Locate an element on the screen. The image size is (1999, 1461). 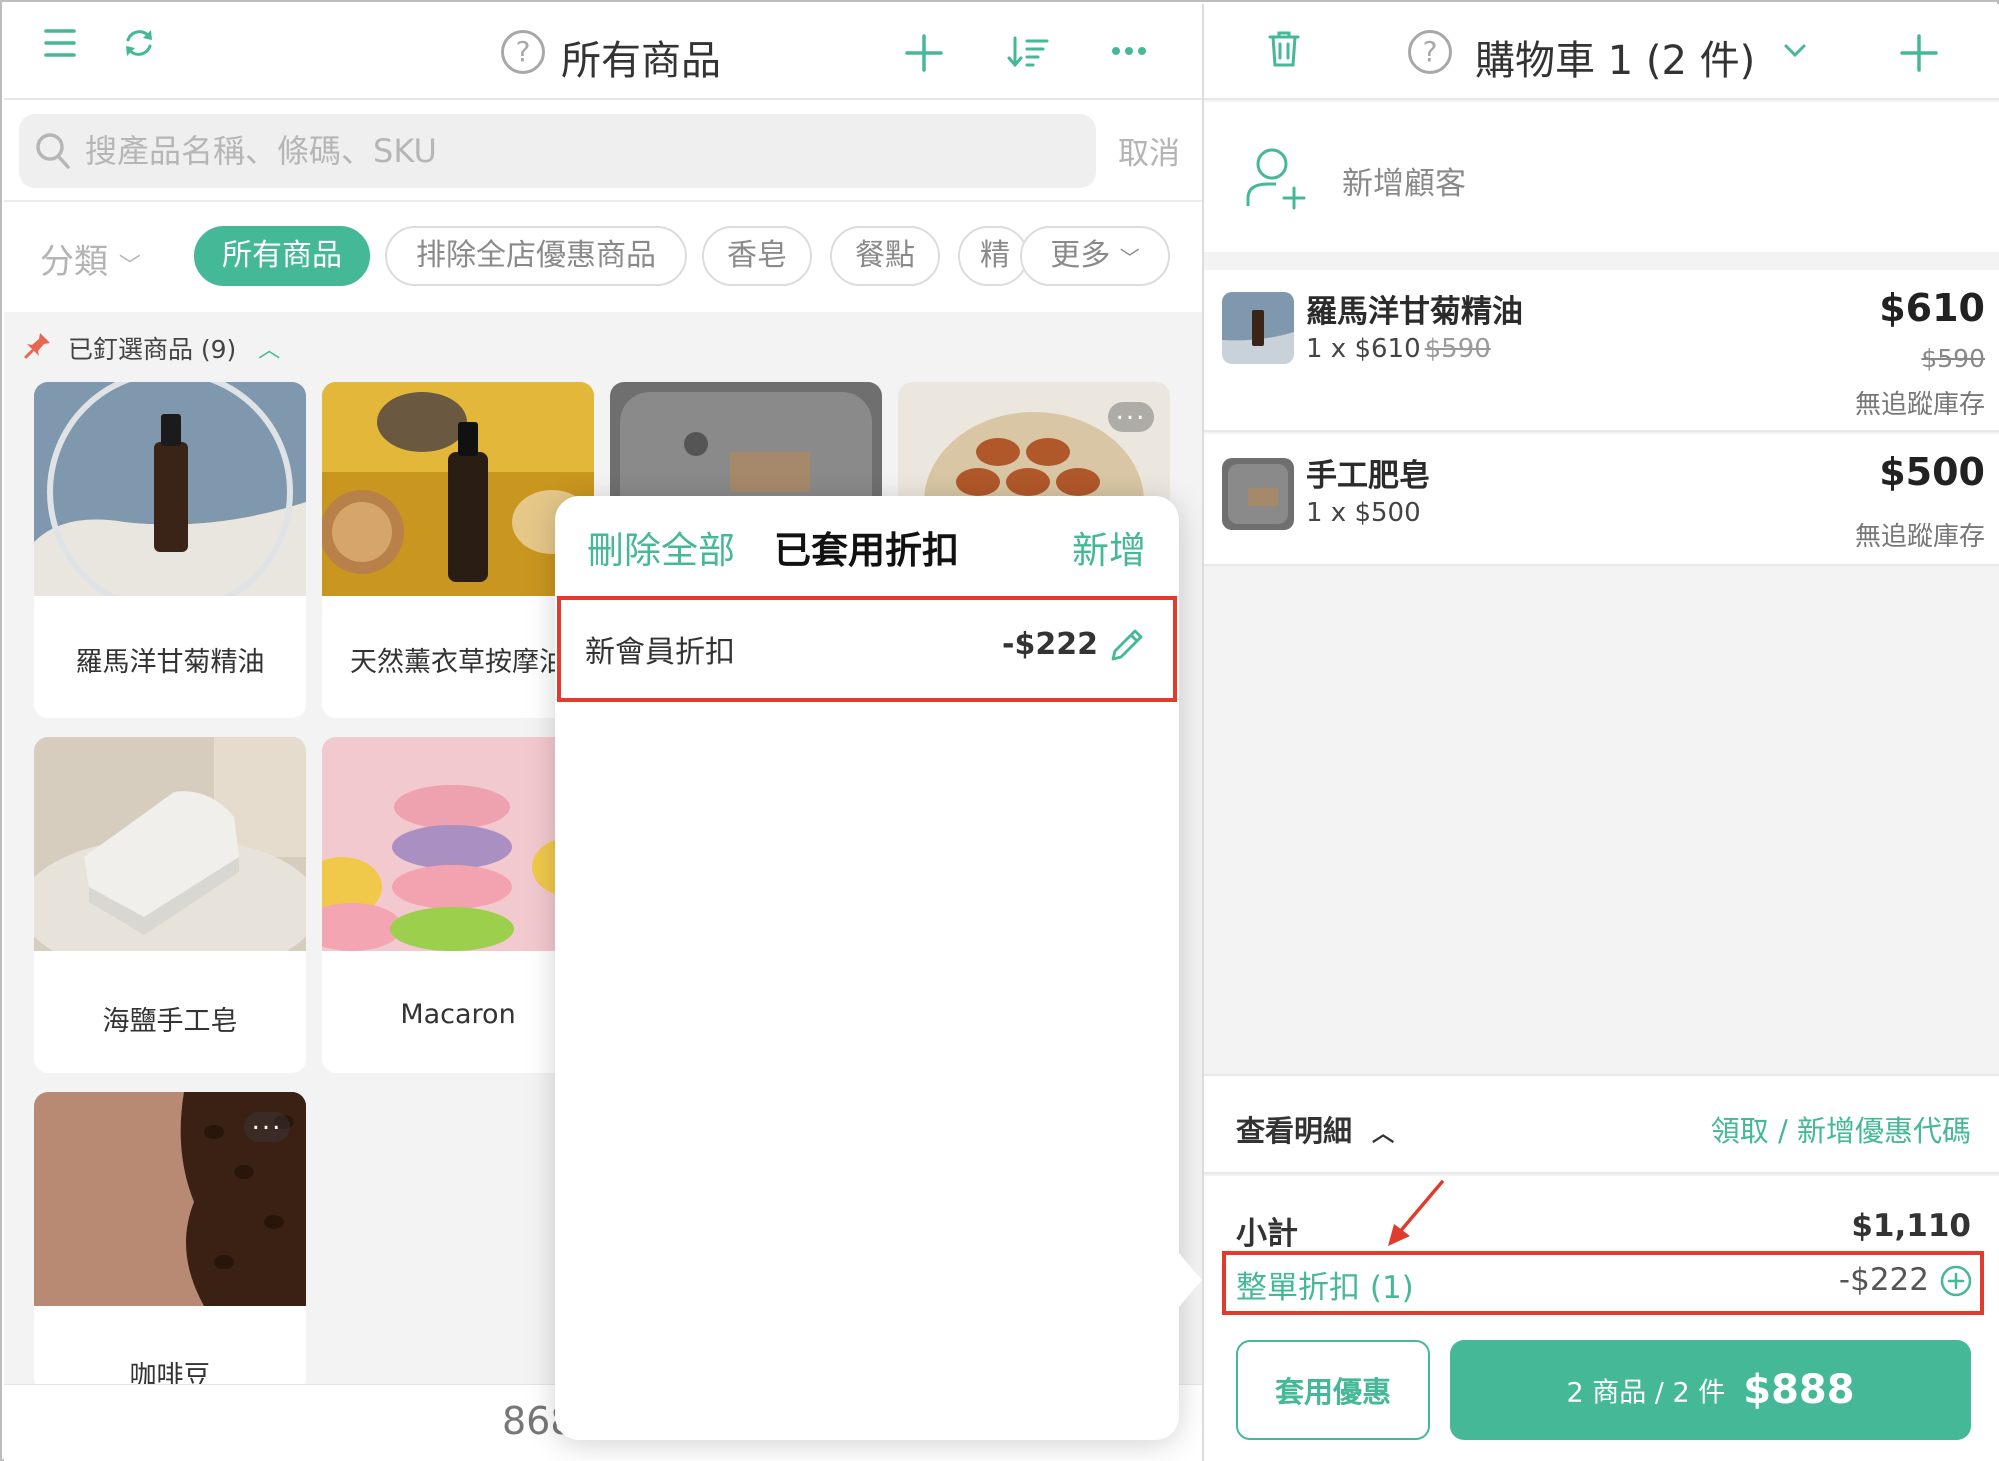
cart-item-orig-unit-price: $590 is located at coordinates (1457, 349).